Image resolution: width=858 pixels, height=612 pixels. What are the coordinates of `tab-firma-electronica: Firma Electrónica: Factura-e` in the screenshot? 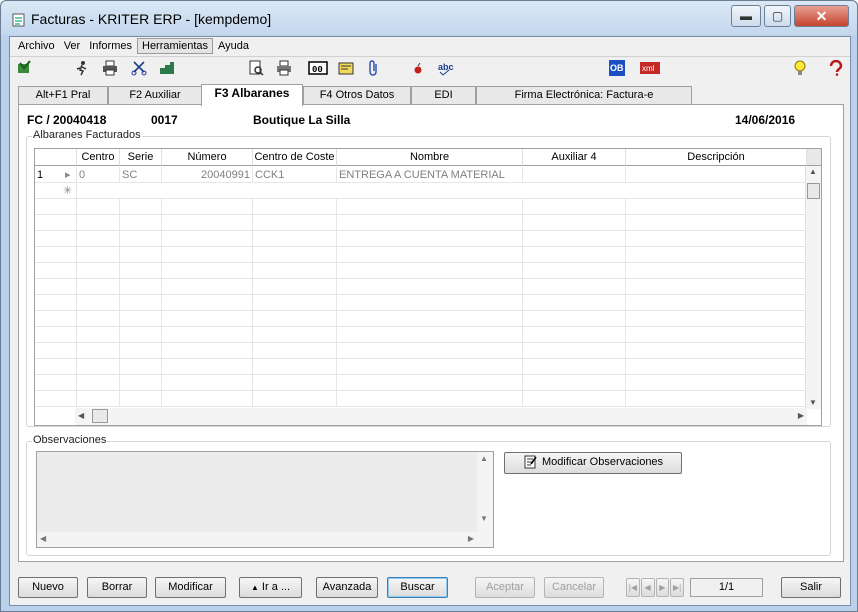 It's located at (584, 95).